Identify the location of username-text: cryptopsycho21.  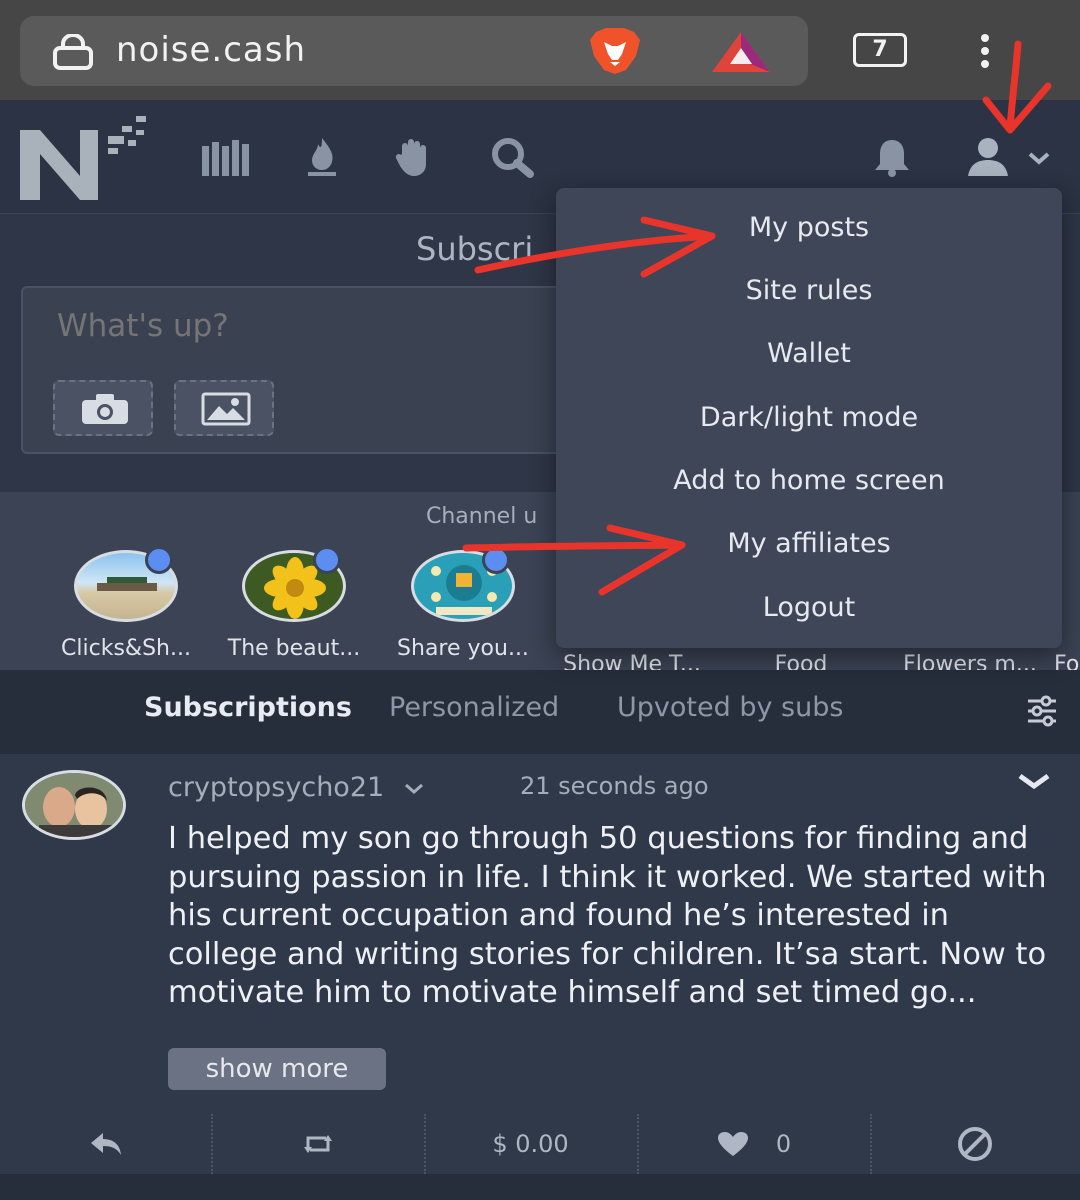
(276, 787).